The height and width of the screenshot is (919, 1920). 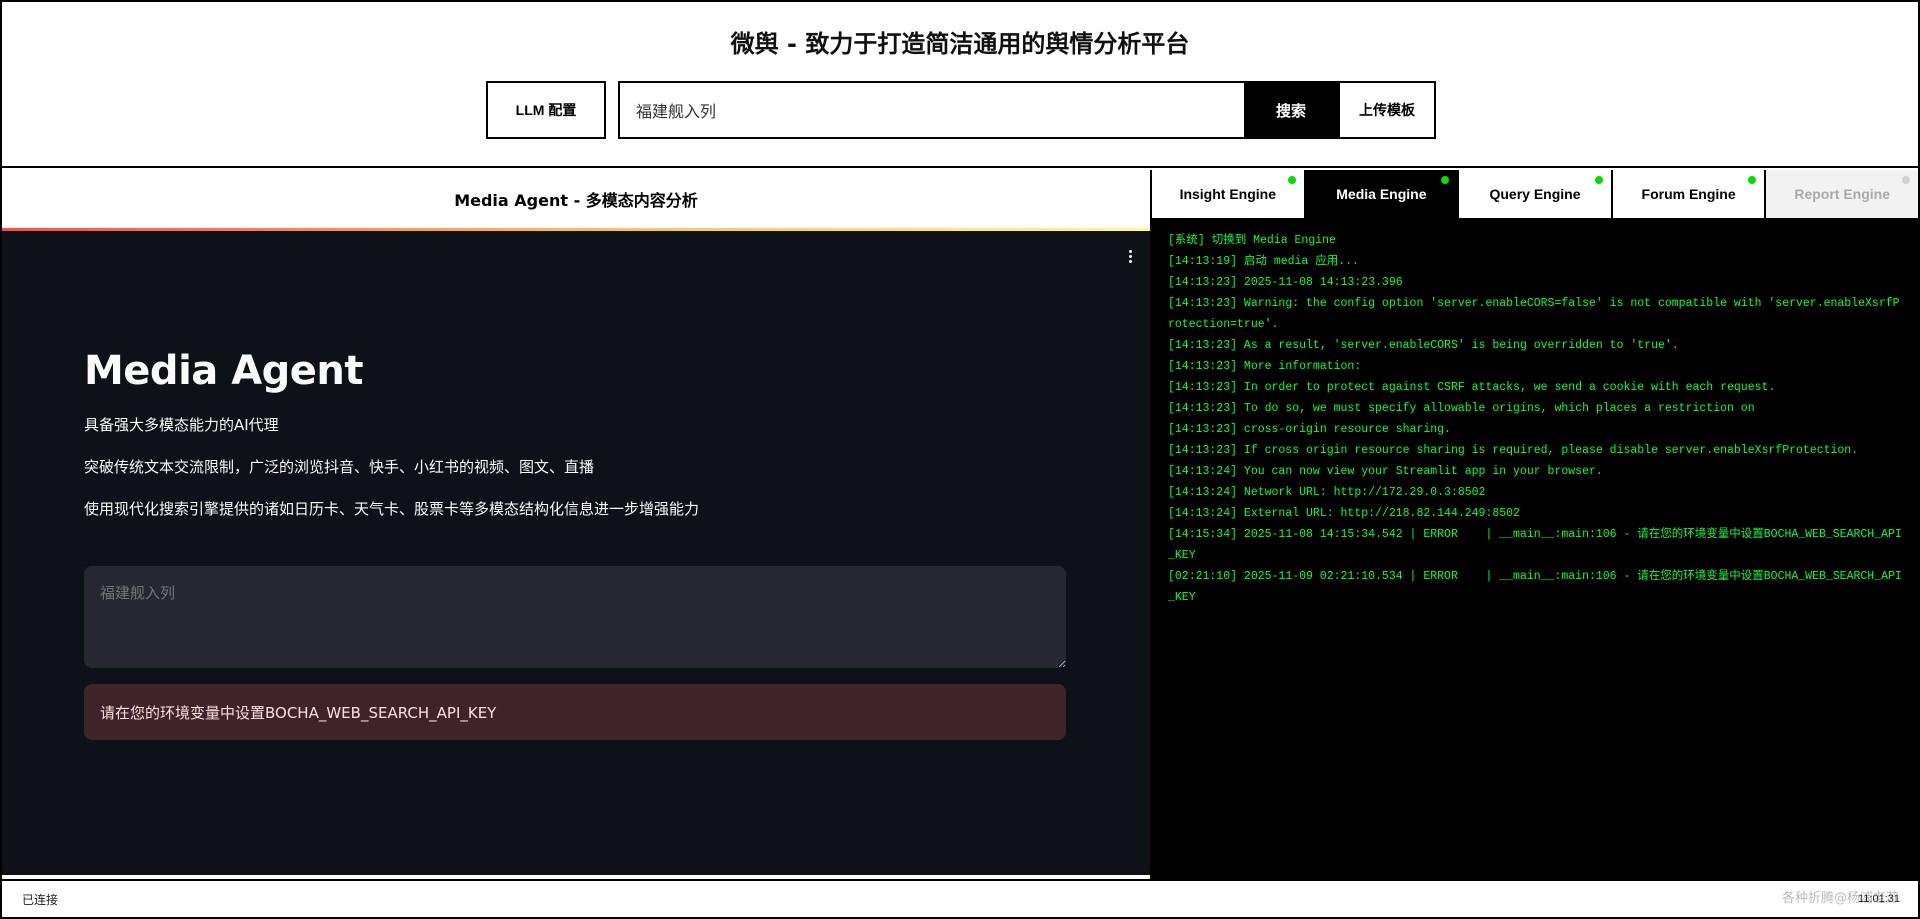 I want to click on search-button: 搜索, so click(x=1291, y=110).